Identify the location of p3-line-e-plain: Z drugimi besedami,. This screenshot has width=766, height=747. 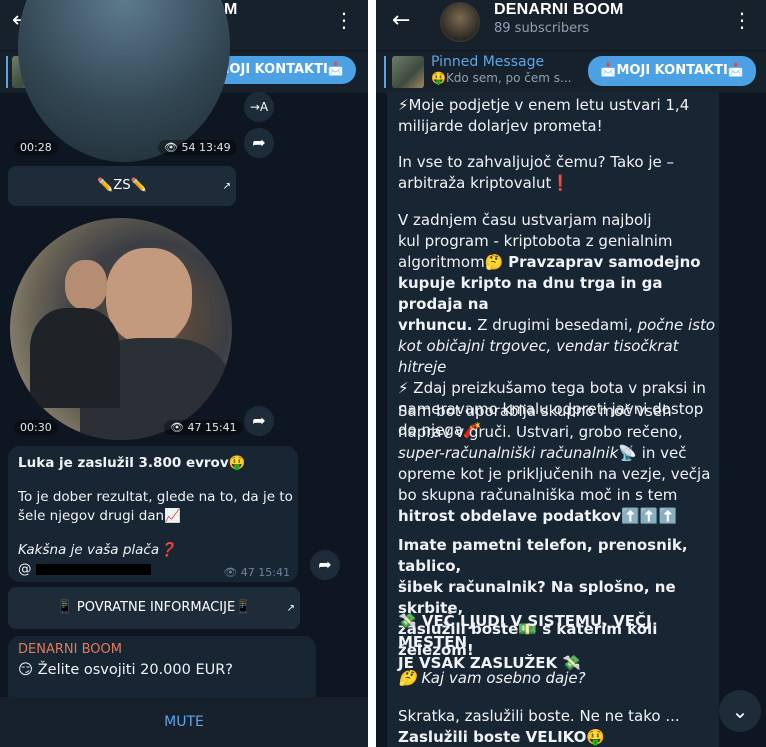
(555, 325).